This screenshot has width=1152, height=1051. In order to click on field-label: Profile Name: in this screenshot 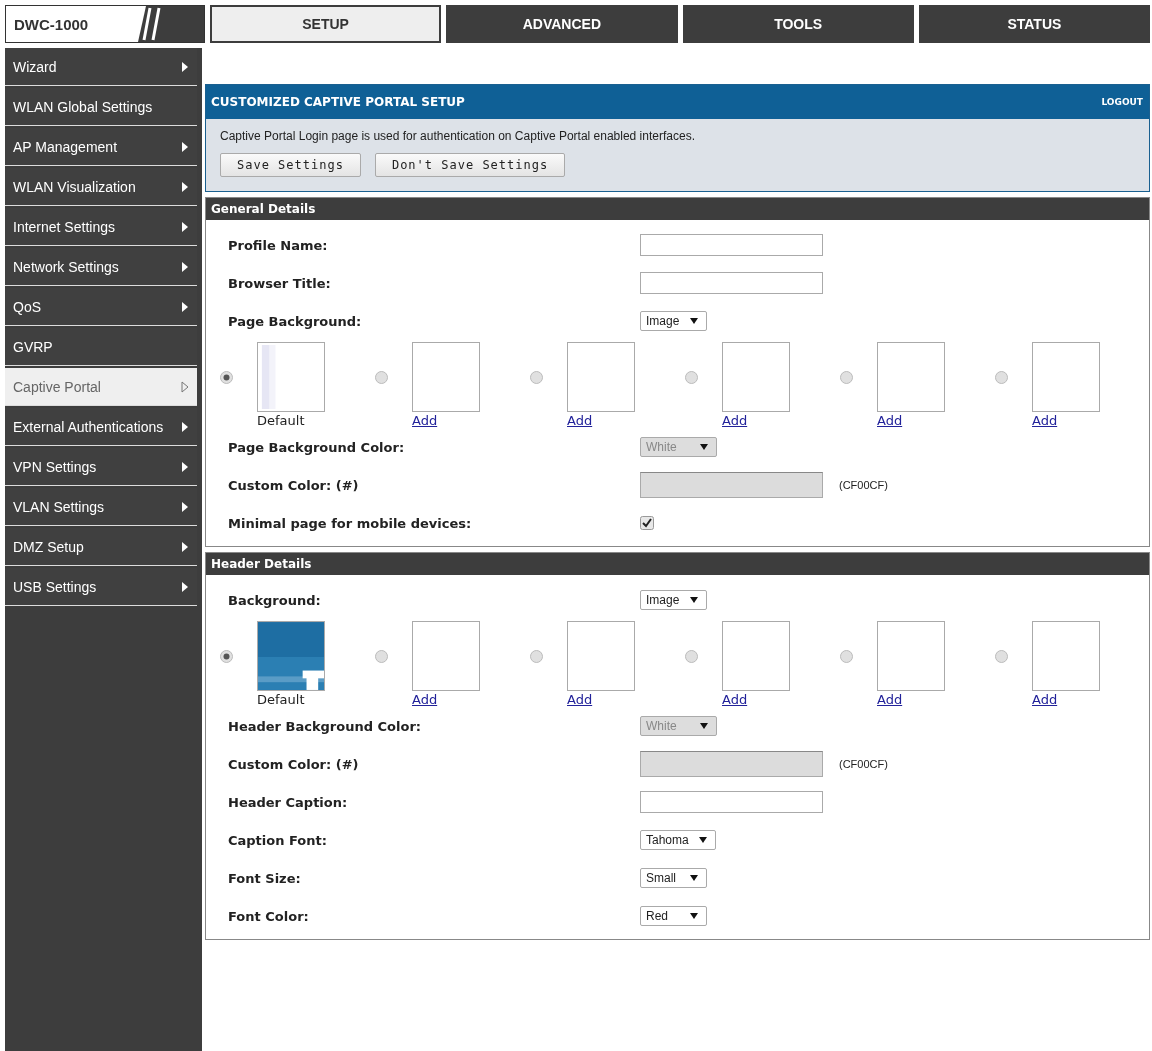, I will do `click(278, 245)`.